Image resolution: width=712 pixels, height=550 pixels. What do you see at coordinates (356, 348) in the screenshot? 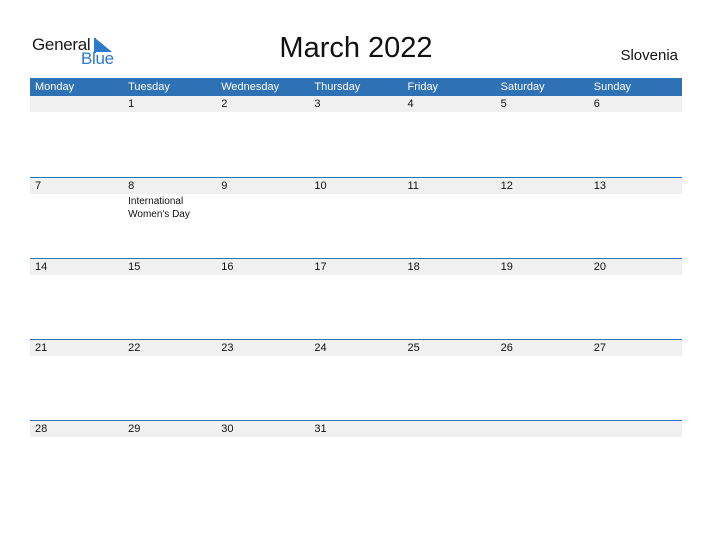
I see `date-strip: 21 22 23 24 25 26 27` at bounding box center [356, 348].